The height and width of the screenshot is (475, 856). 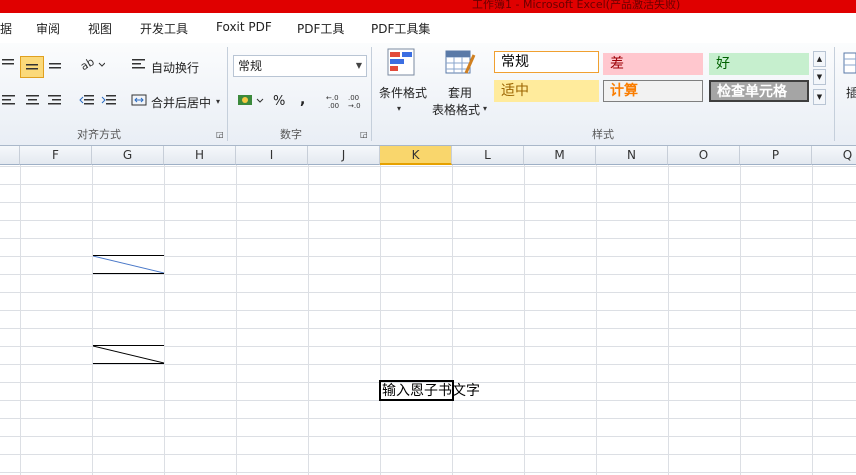 I want to click on ribbon-tab-bar: 据 审阅 视图 开发工具 Foxit PDF PDF工具 PDF工具集, so click(x=428, y=28).